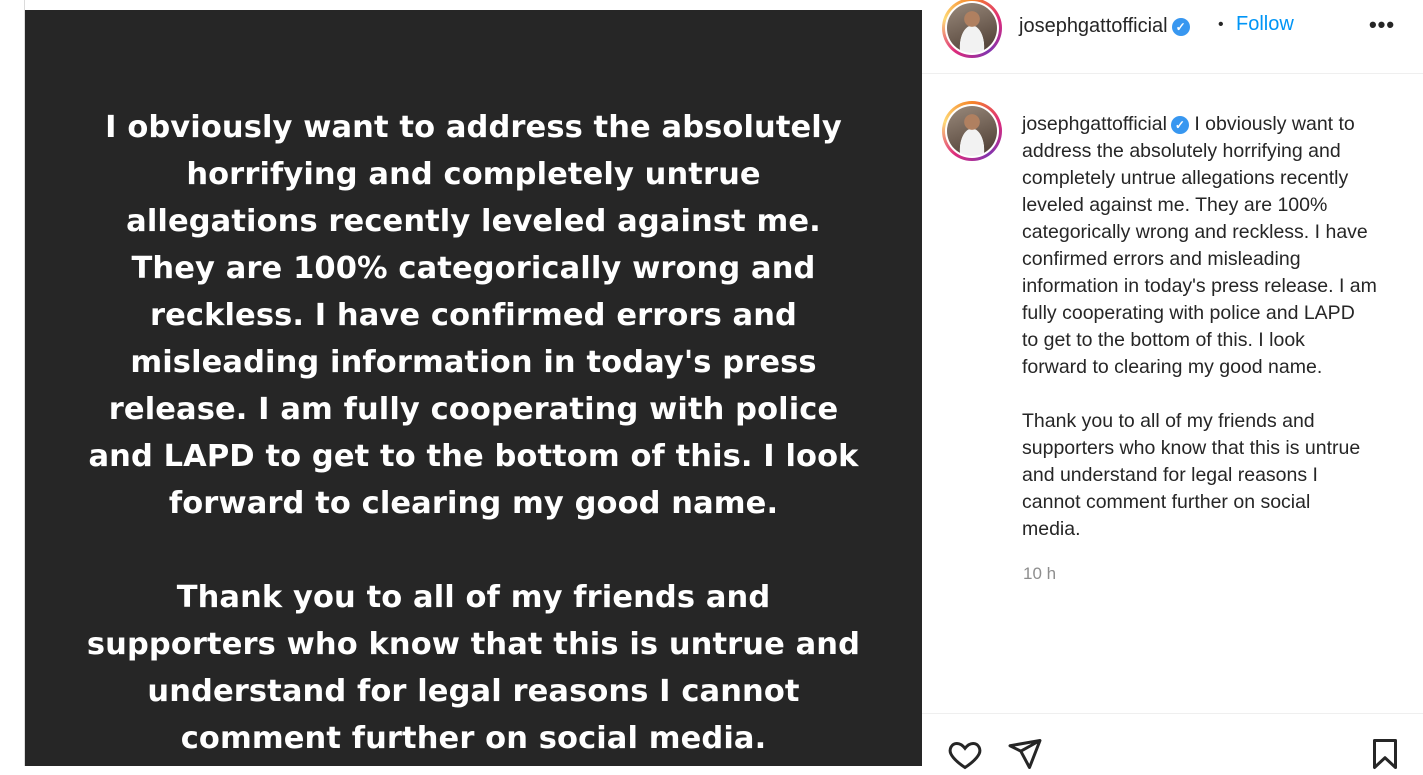 The height and width of the screenshot is (775, 1423). I want to click on post-header: josephgattofficial ✓ • Follow •••, so click(1172, 37).